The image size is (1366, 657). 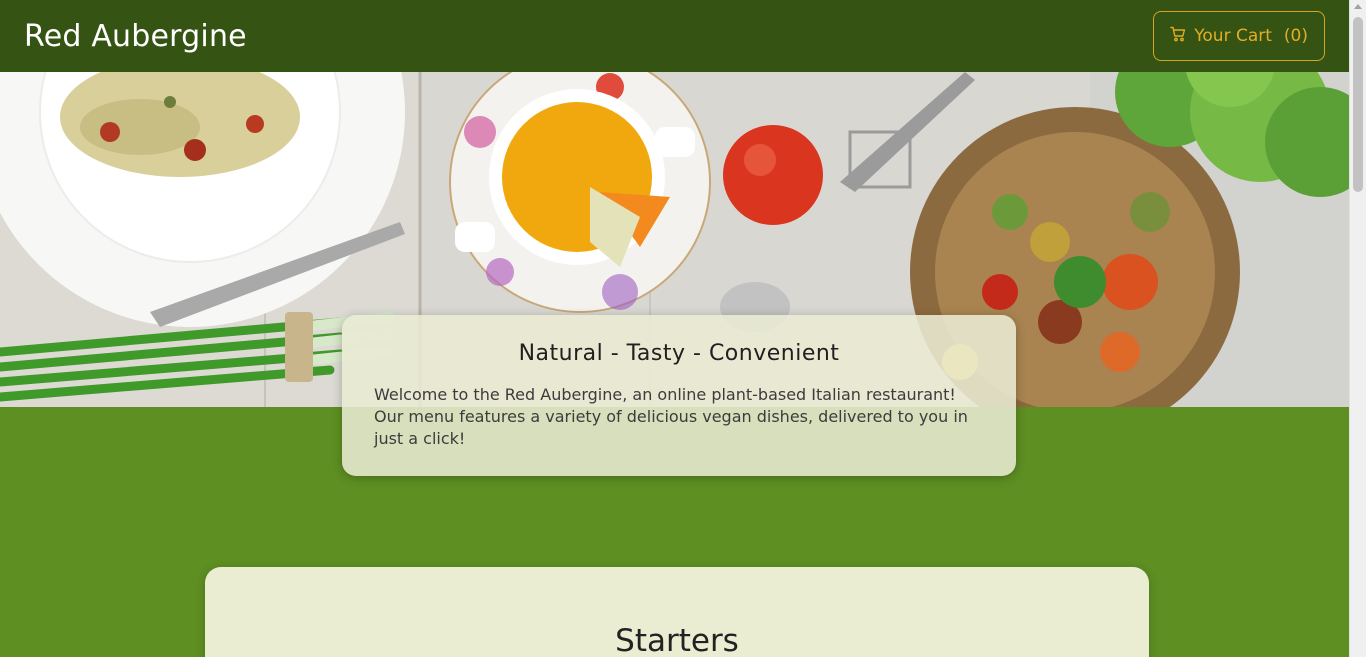 I want to click on scroll-thumb, so click(x=1358, y=104).